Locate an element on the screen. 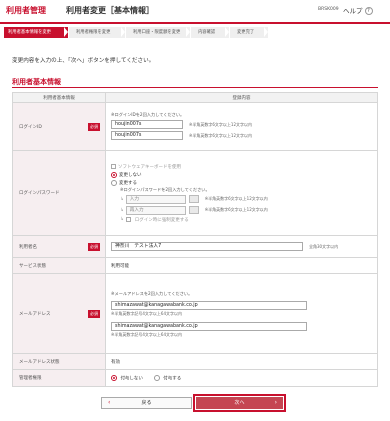  software-keyboard-checkbox is located at coordinates (113, 166).